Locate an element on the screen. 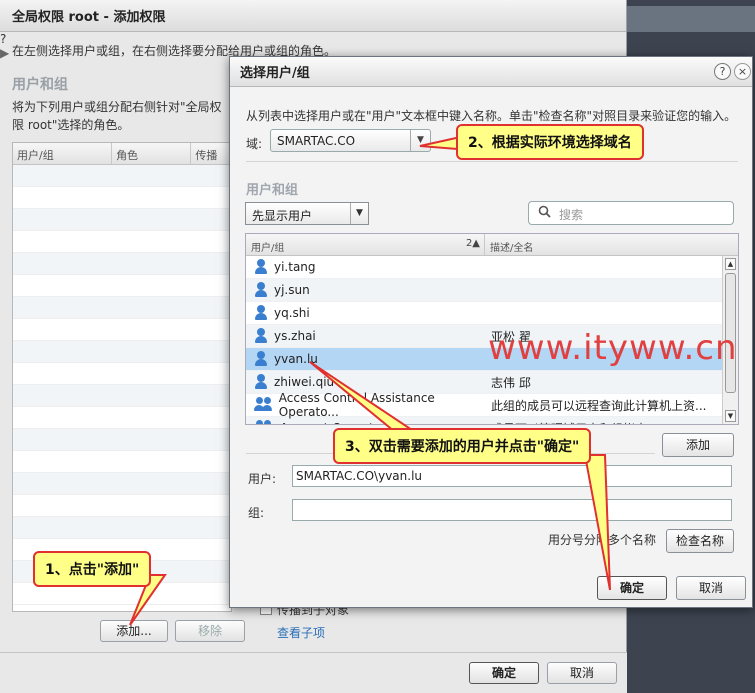 This screenshot has height=693, width=755. row-name-cell: yvan.lu is located at coordinates (365, 359).